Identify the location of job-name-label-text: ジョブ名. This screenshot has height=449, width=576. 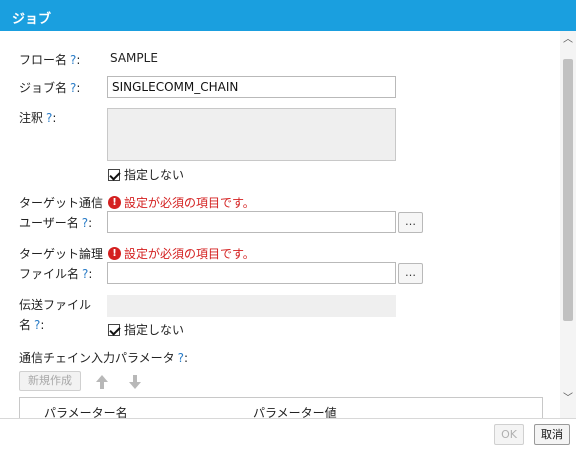
(43, 88).